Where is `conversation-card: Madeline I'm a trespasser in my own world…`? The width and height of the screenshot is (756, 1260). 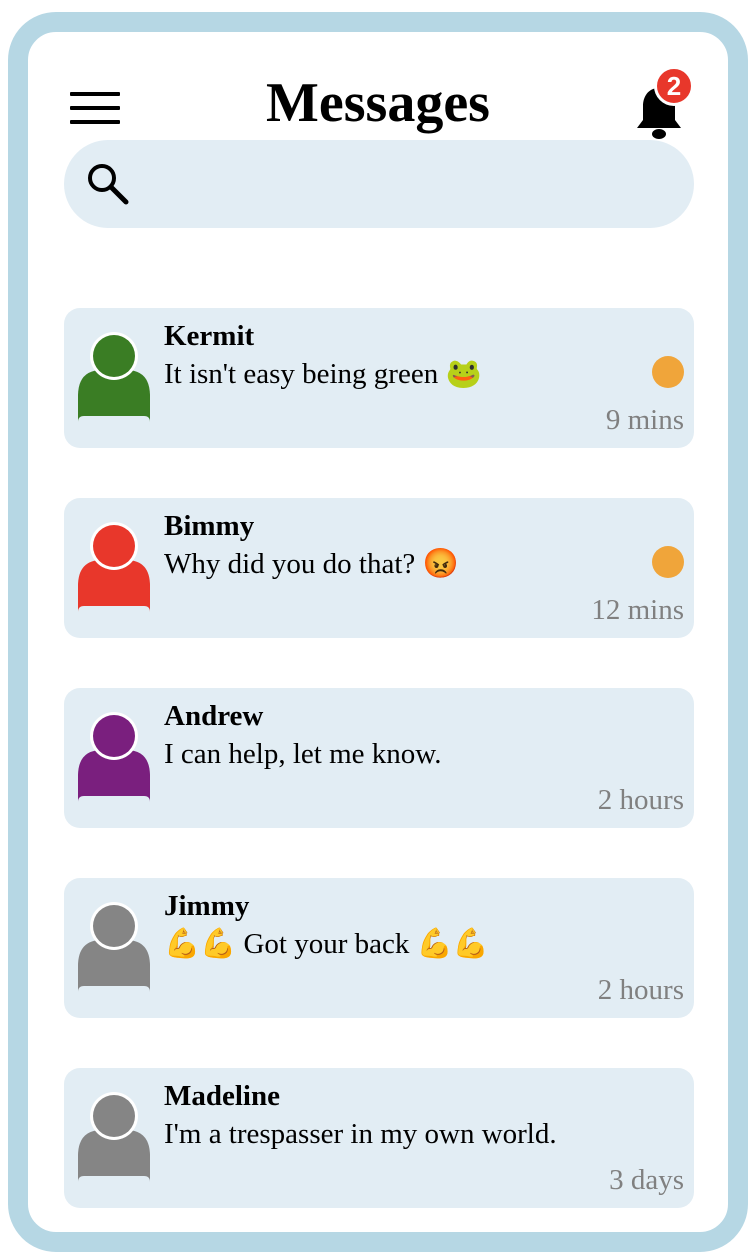
conversation-card: Madeline I'm a trespasser in my own world… is located at coordinates (379, 1138).